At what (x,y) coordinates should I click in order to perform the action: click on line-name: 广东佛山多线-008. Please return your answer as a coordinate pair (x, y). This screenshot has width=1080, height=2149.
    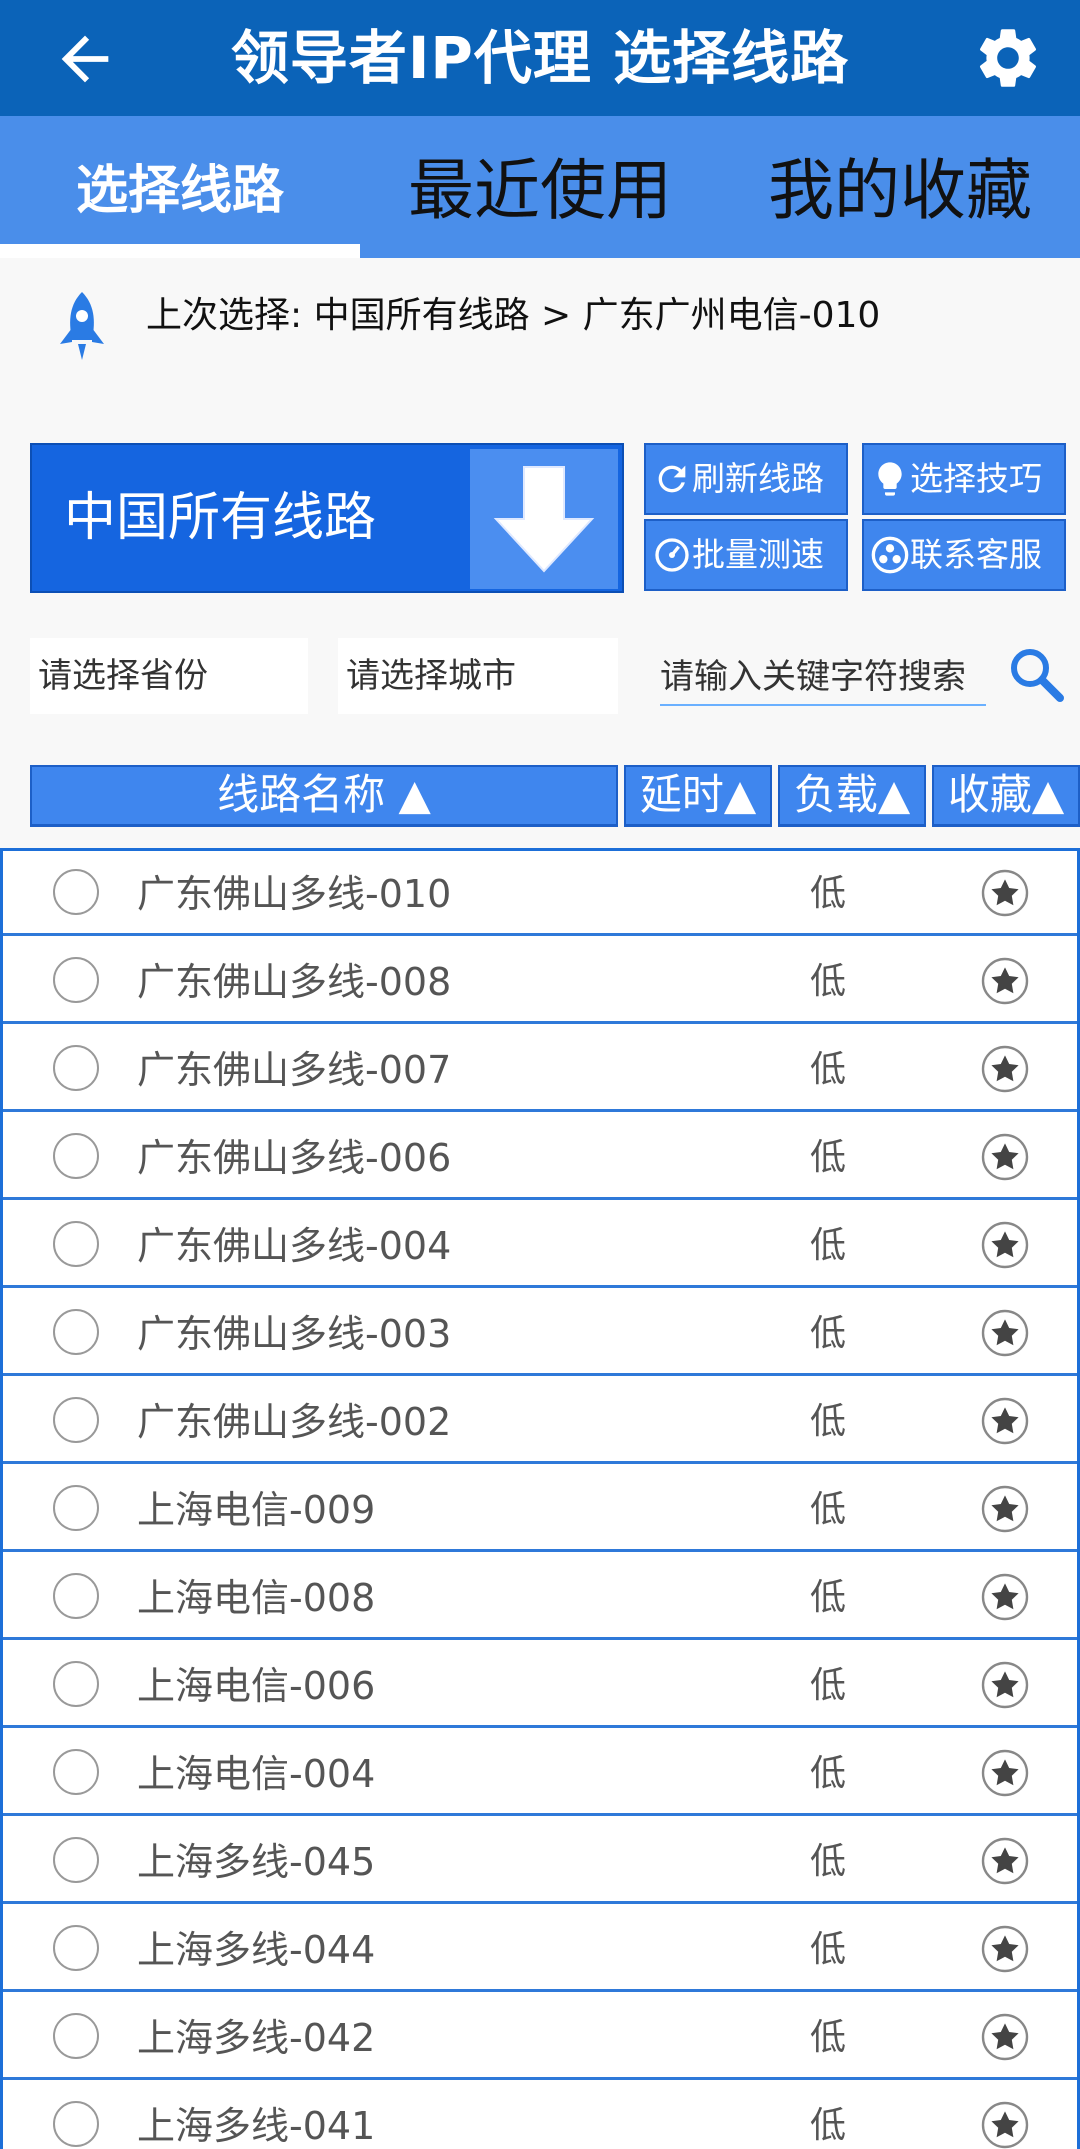
    Looking at the image, I should click on (294, 982).